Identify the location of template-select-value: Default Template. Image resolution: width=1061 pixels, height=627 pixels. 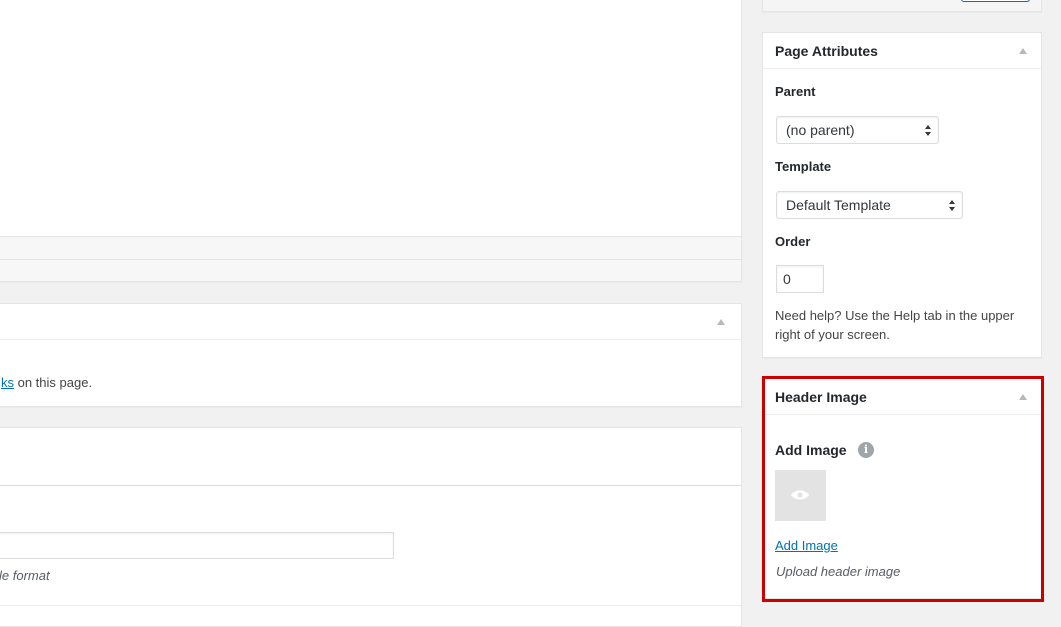
(838, 205).